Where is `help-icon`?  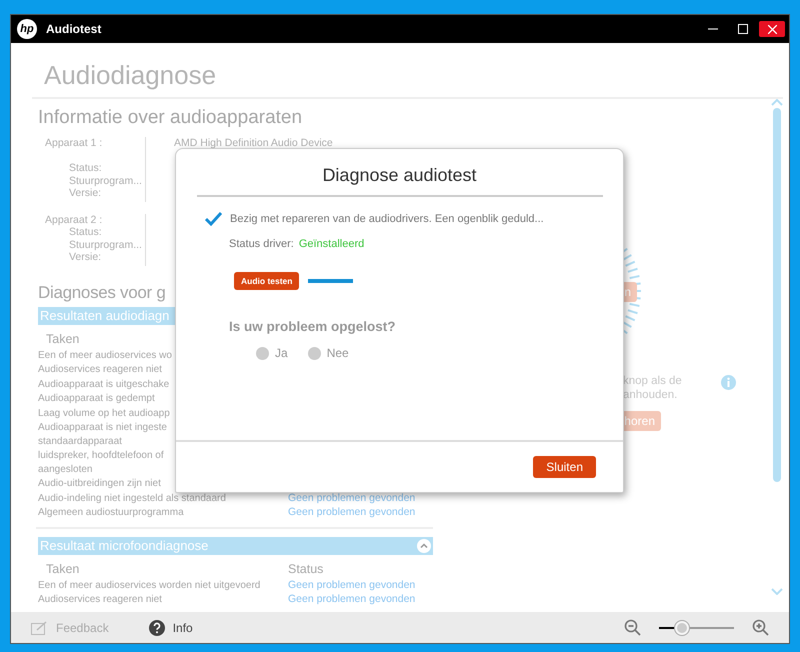
help-icon is located at coordinates (156, 628).